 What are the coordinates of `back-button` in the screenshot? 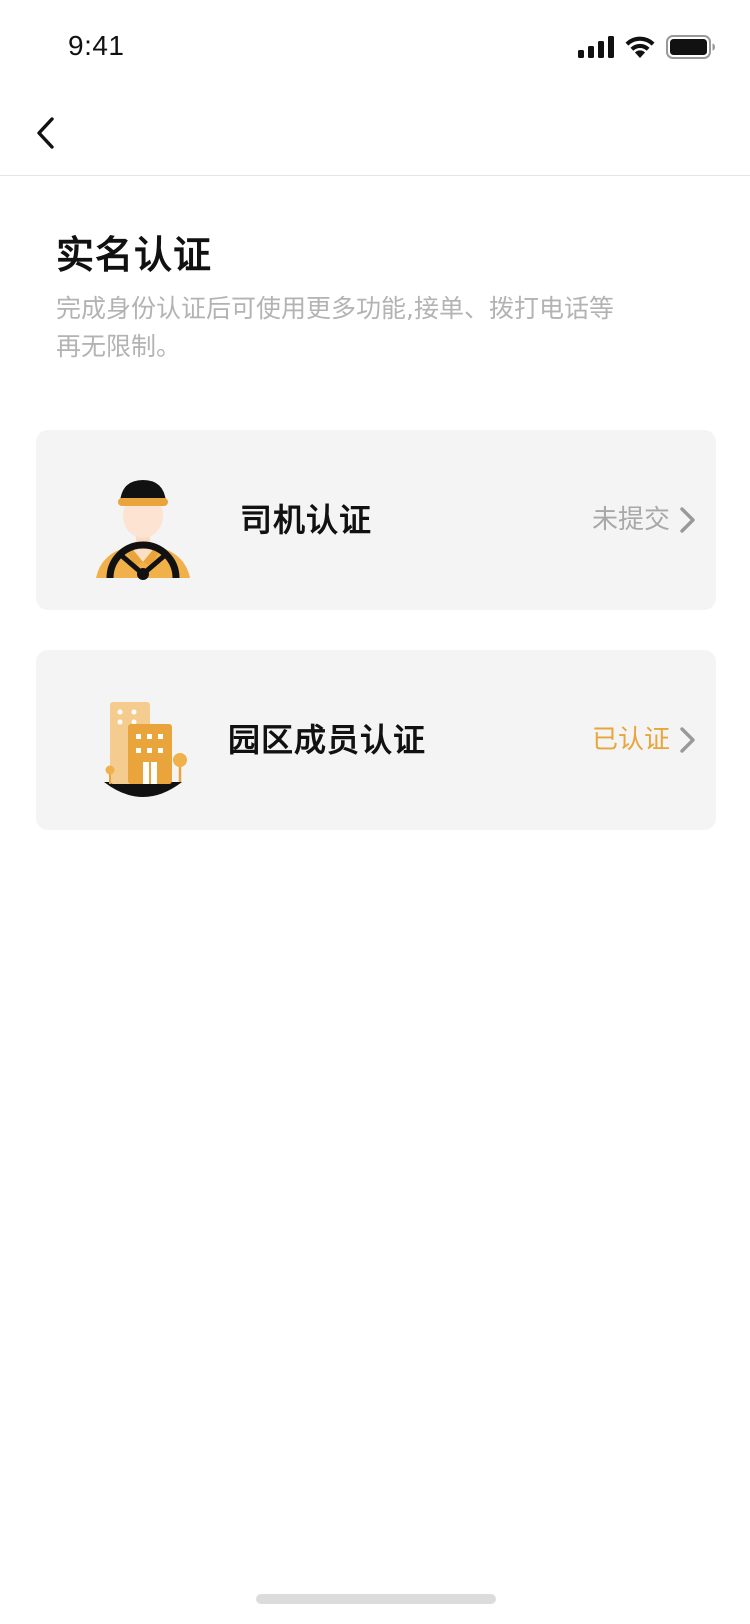 It's located at (45, 133).